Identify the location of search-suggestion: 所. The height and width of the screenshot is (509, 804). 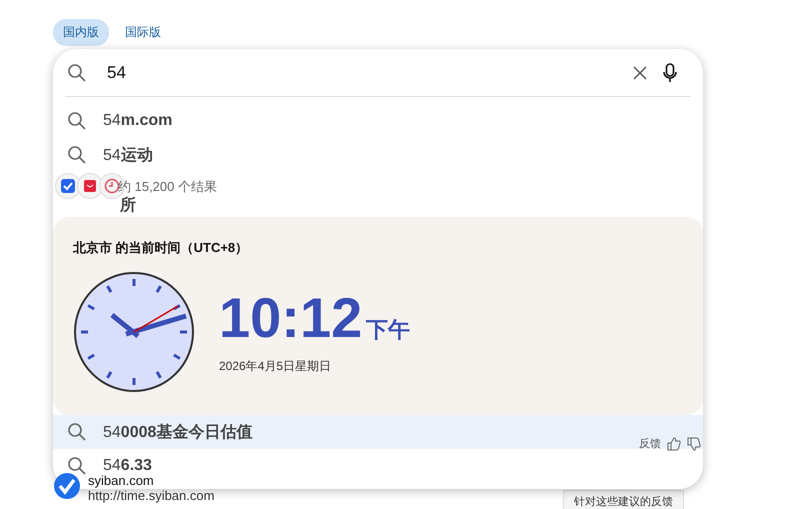
(128, 205).